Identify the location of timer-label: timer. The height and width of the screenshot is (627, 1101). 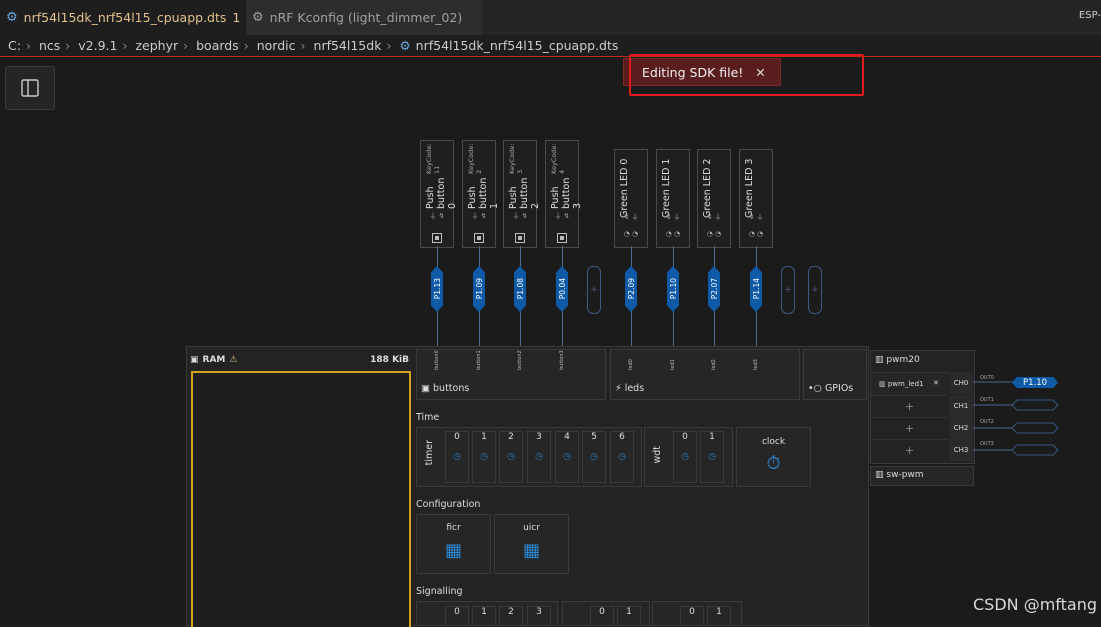
(429, 453).